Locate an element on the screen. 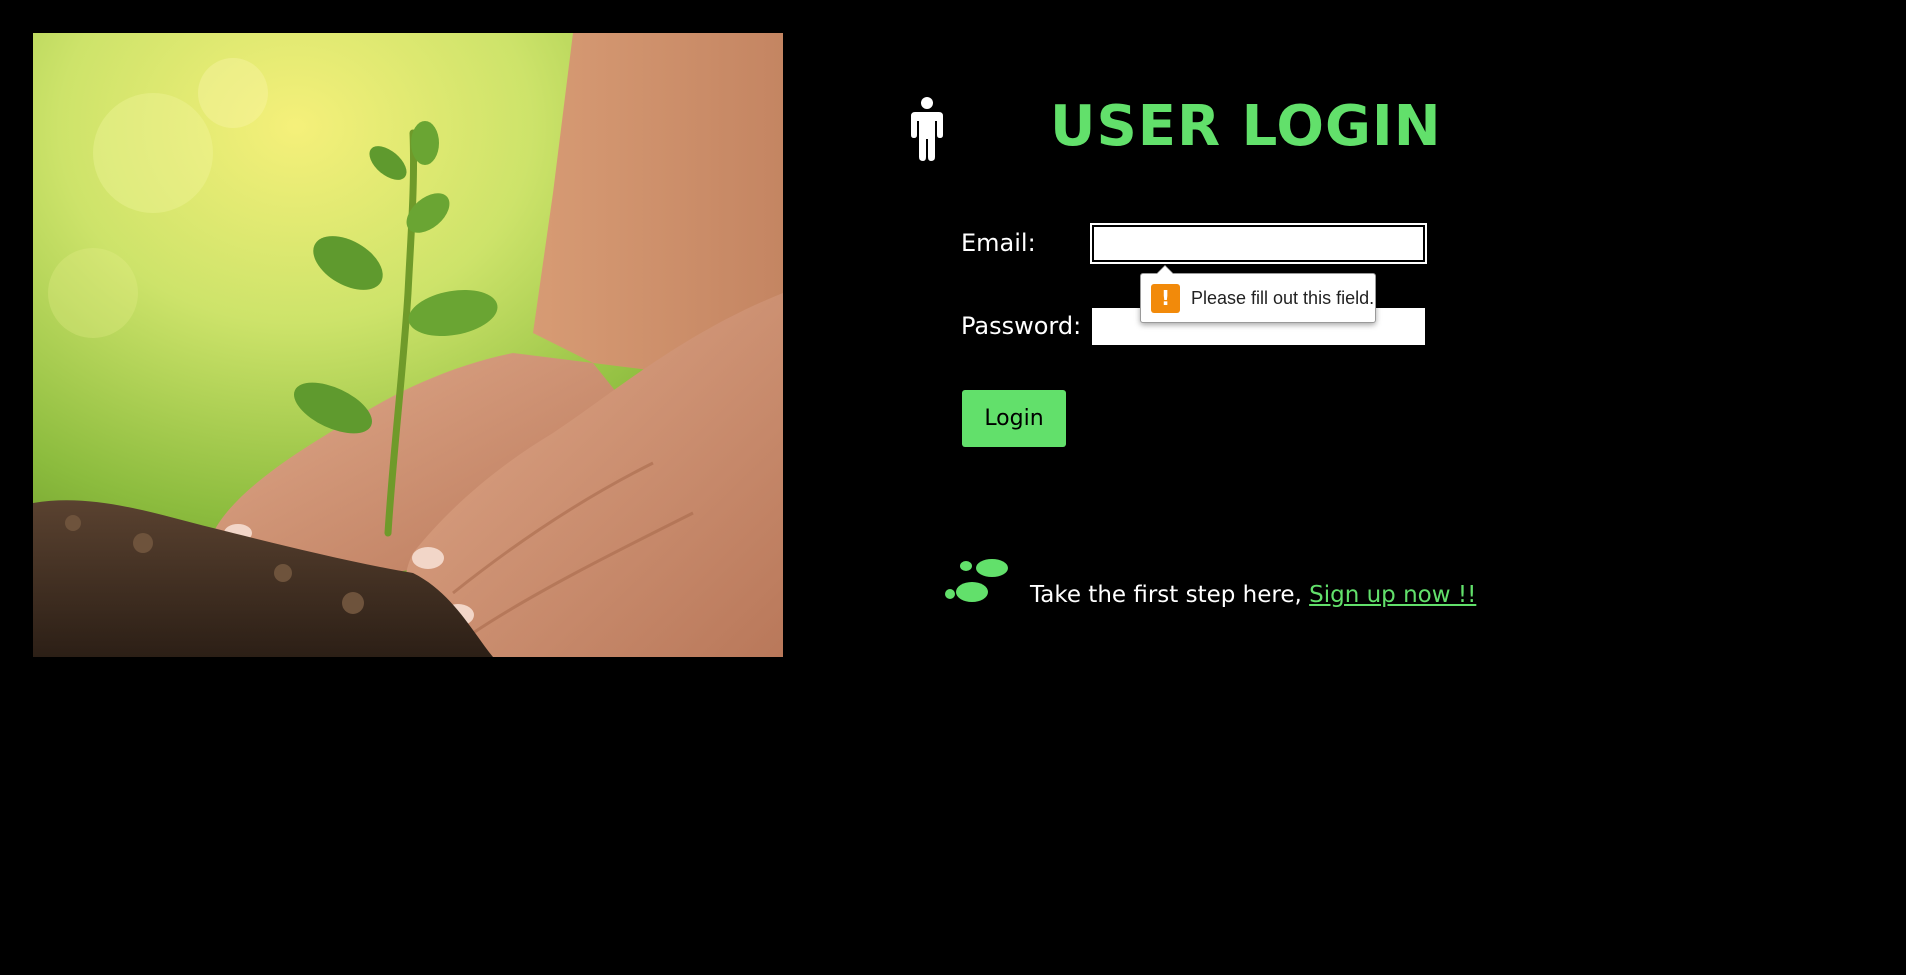 The width and height of the screenshot is (1906, 975). validation-tooltip: ! Please fill out this field. is located at coordinates (1258, 294).